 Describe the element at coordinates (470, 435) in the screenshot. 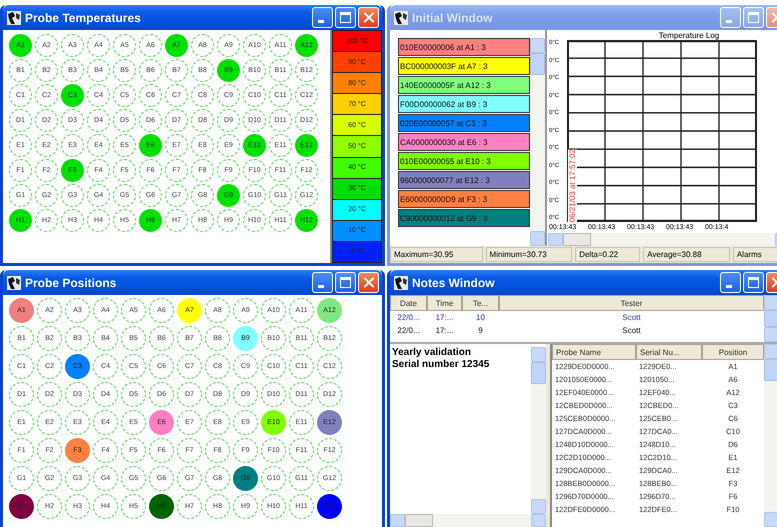

I see `notes-text-area: Yearly validation Serial number 12345` at that location.